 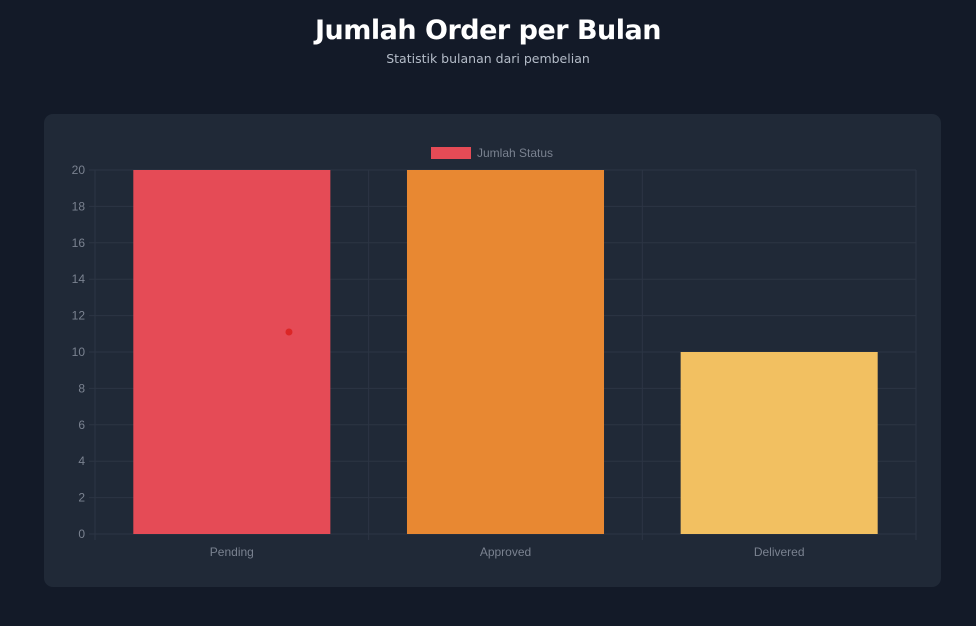 What do you see at coordinates (79, 206) in the screenshot?
I see `y-tick-label: 18` at bounding box center [79, 206].